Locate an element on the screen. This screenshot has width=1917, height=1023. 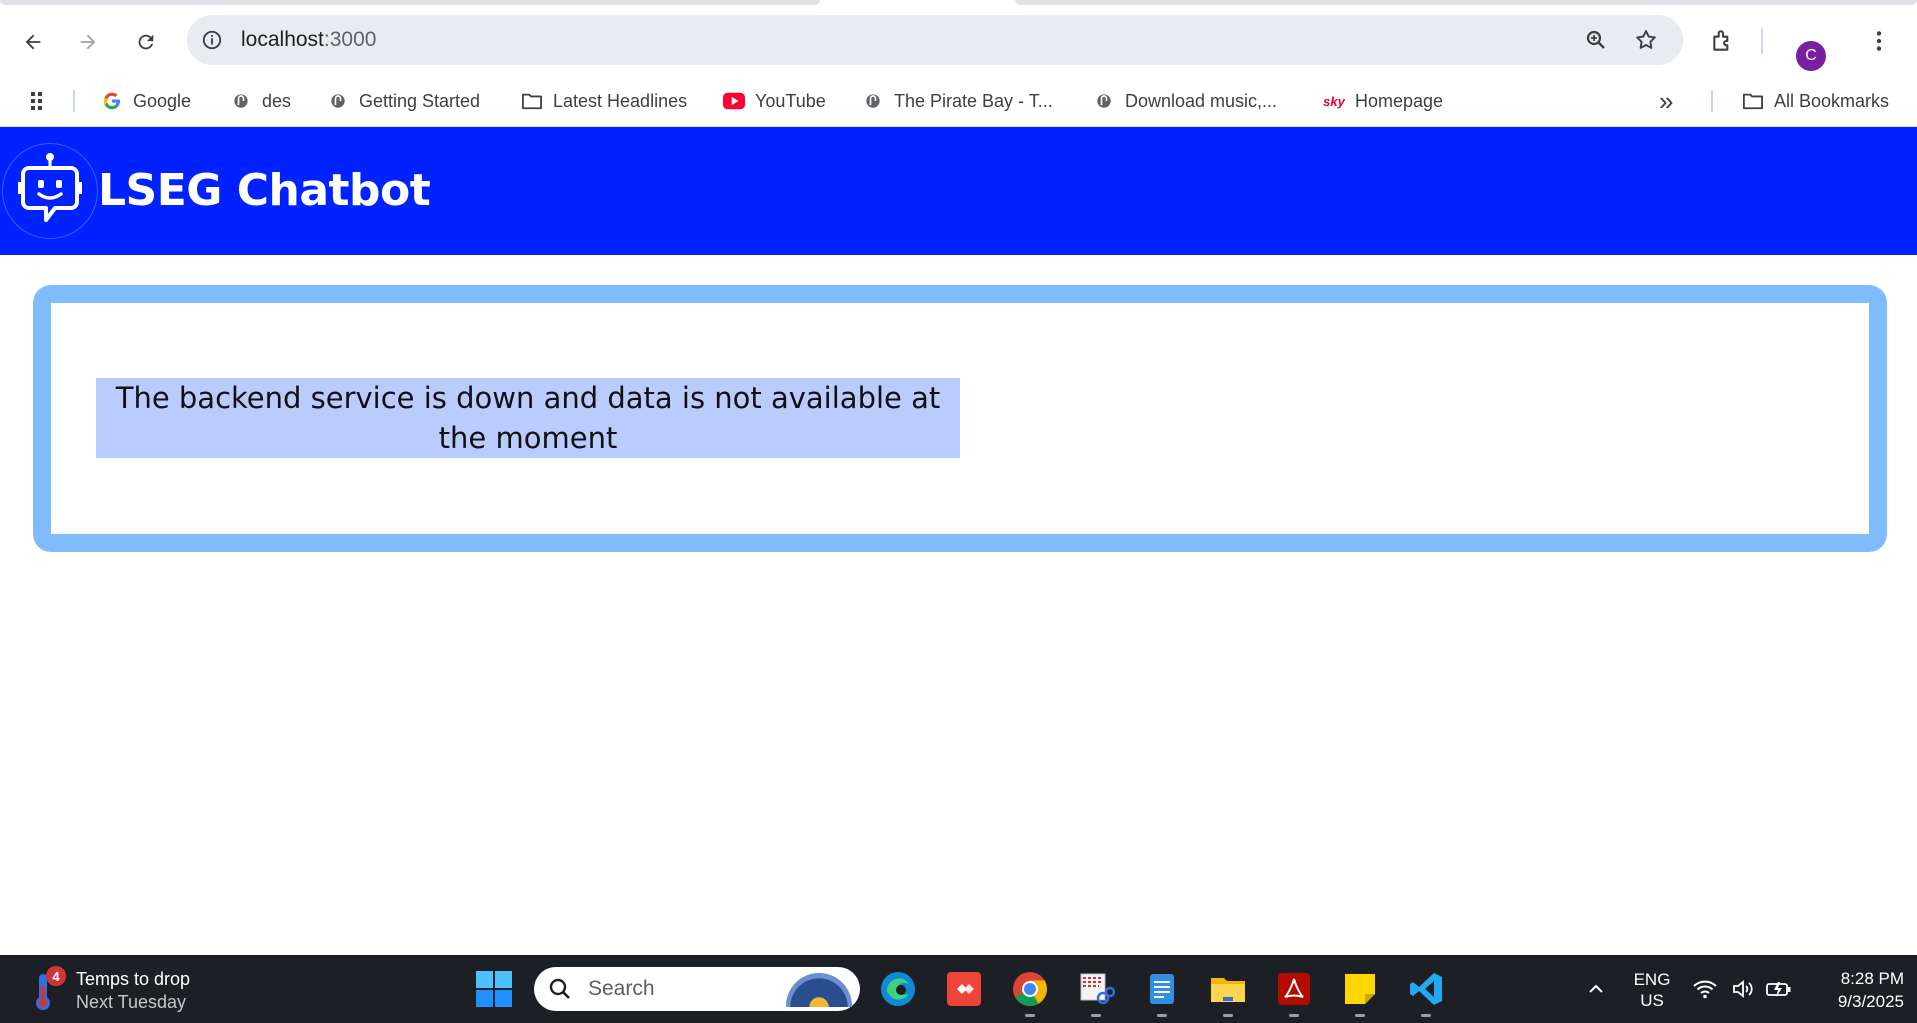
chrome-icon is located at coordinates (1030, 989).